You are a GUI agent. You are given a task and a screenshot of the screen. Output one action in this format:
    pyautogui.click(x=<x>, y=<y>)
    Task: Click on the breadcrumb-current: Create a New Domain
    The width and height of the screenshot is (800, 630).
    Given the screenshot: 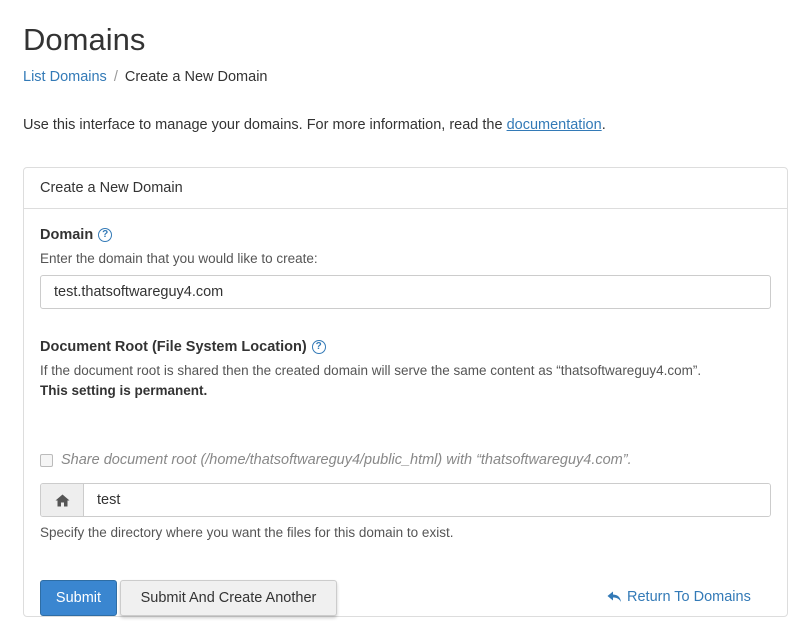 What is the action you would take?
    pyautogui.click(x=196, y=77)
    